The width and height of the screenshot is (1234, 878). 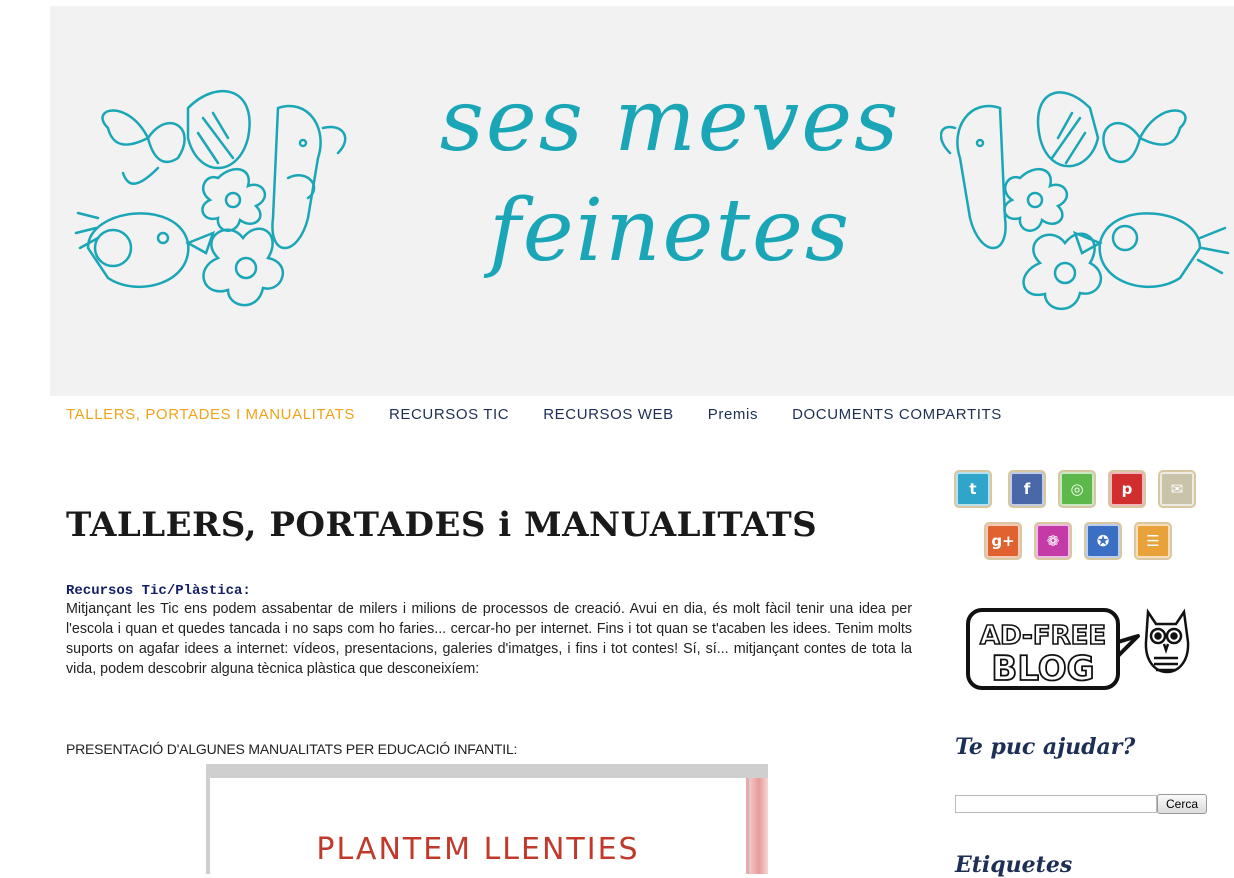 I want to click on ad-free-blog-badge: AD-FREE BLOG, so click(x=1078, y=649).